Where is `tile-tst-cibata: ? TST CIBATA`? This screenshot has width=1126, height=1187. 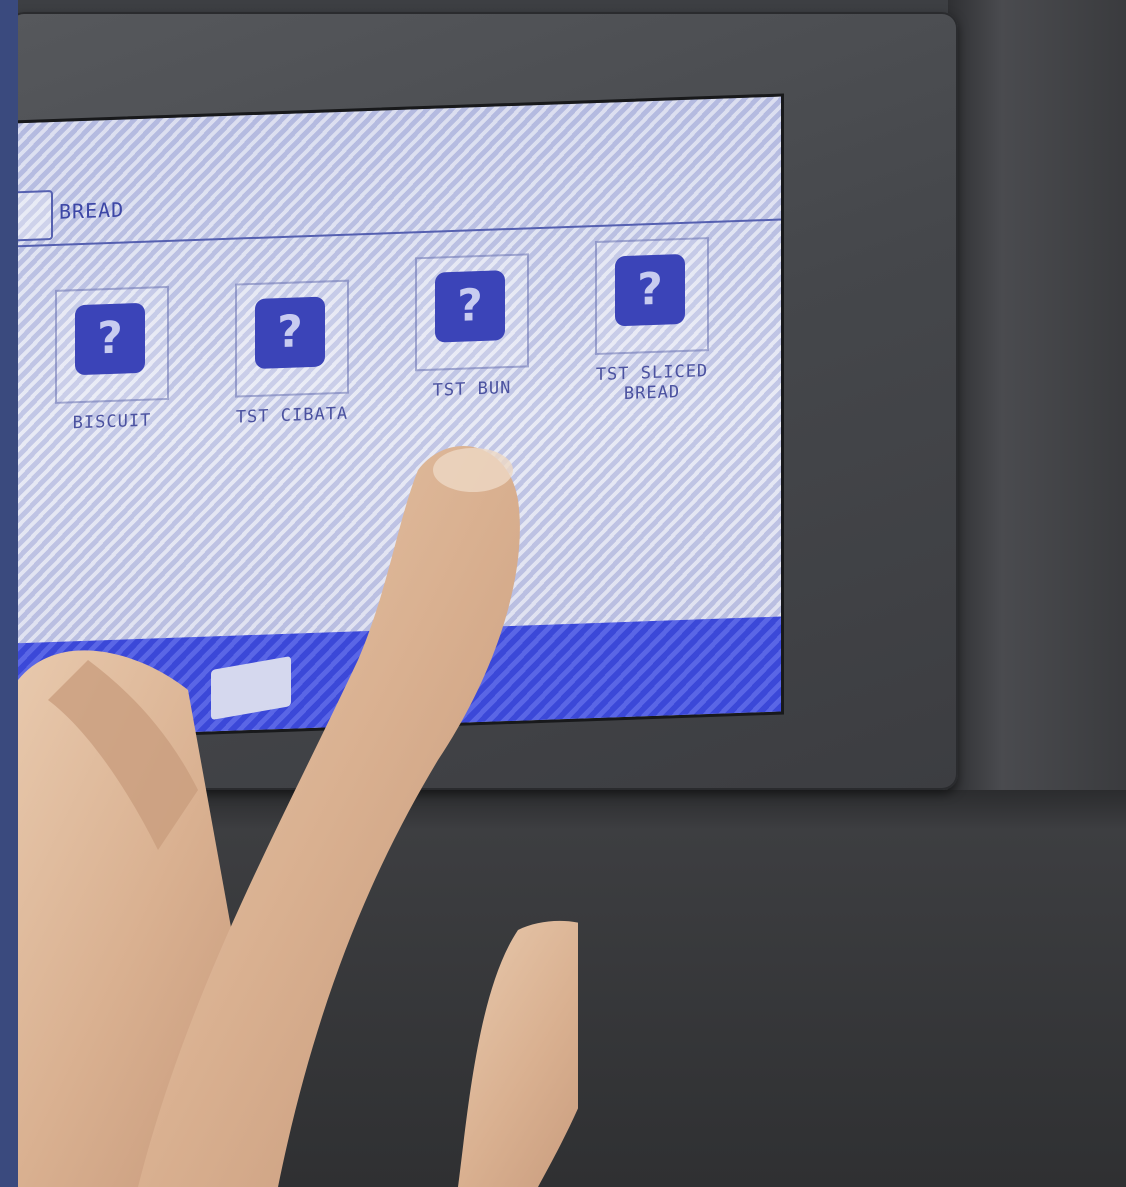
tile-tst-cibata: ? TST CIBATA is located at coordinates (292, 359).